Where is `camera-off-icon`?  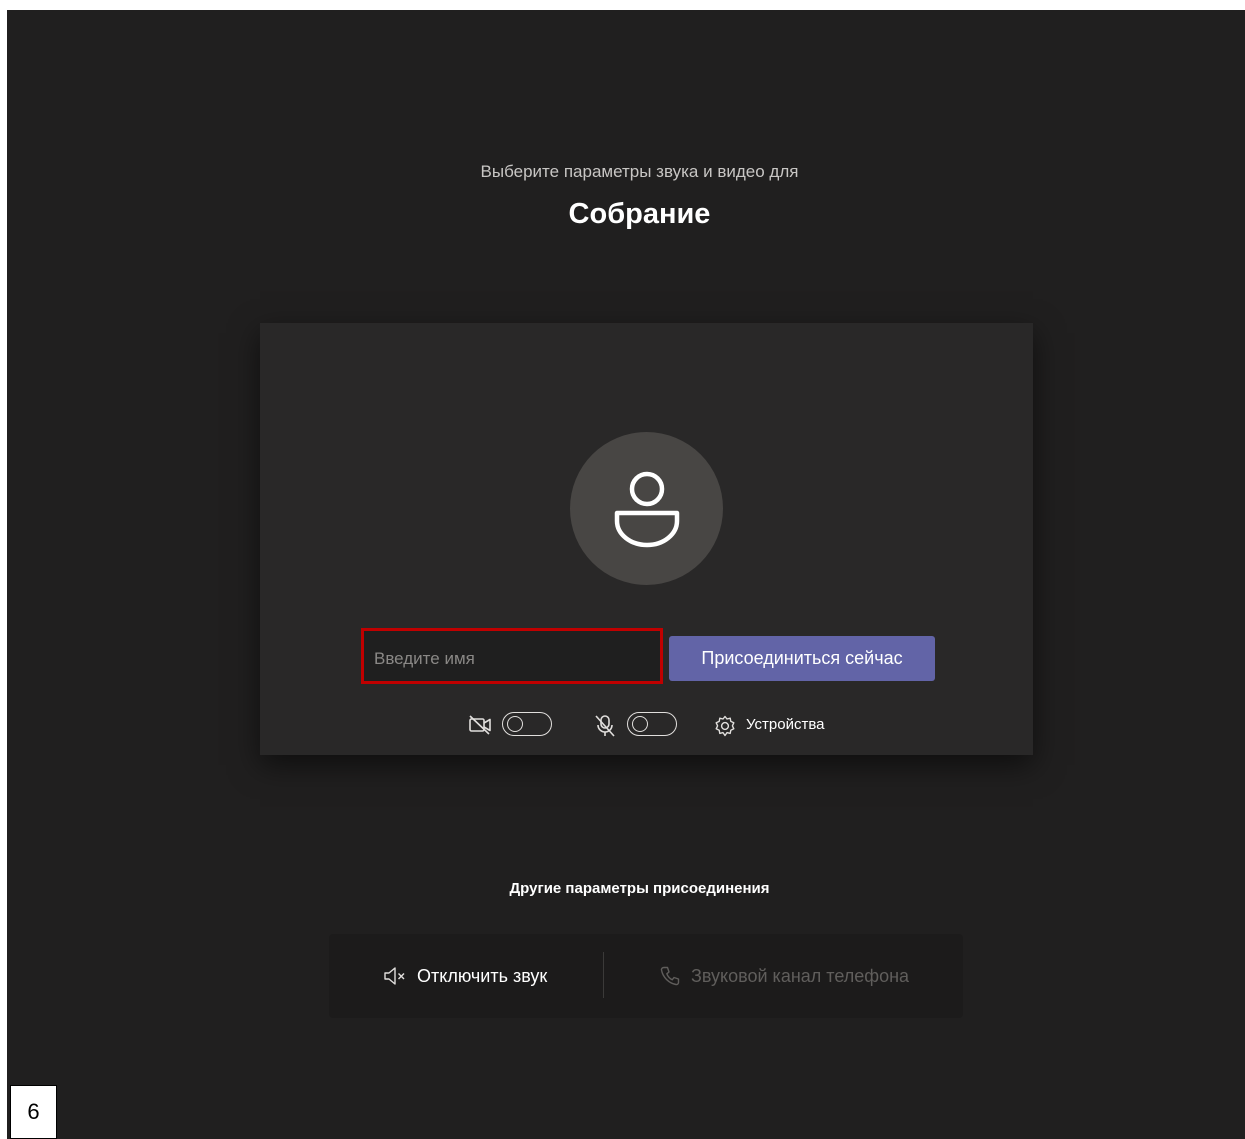
camera-off-icon is located at coordinates (480, 725).